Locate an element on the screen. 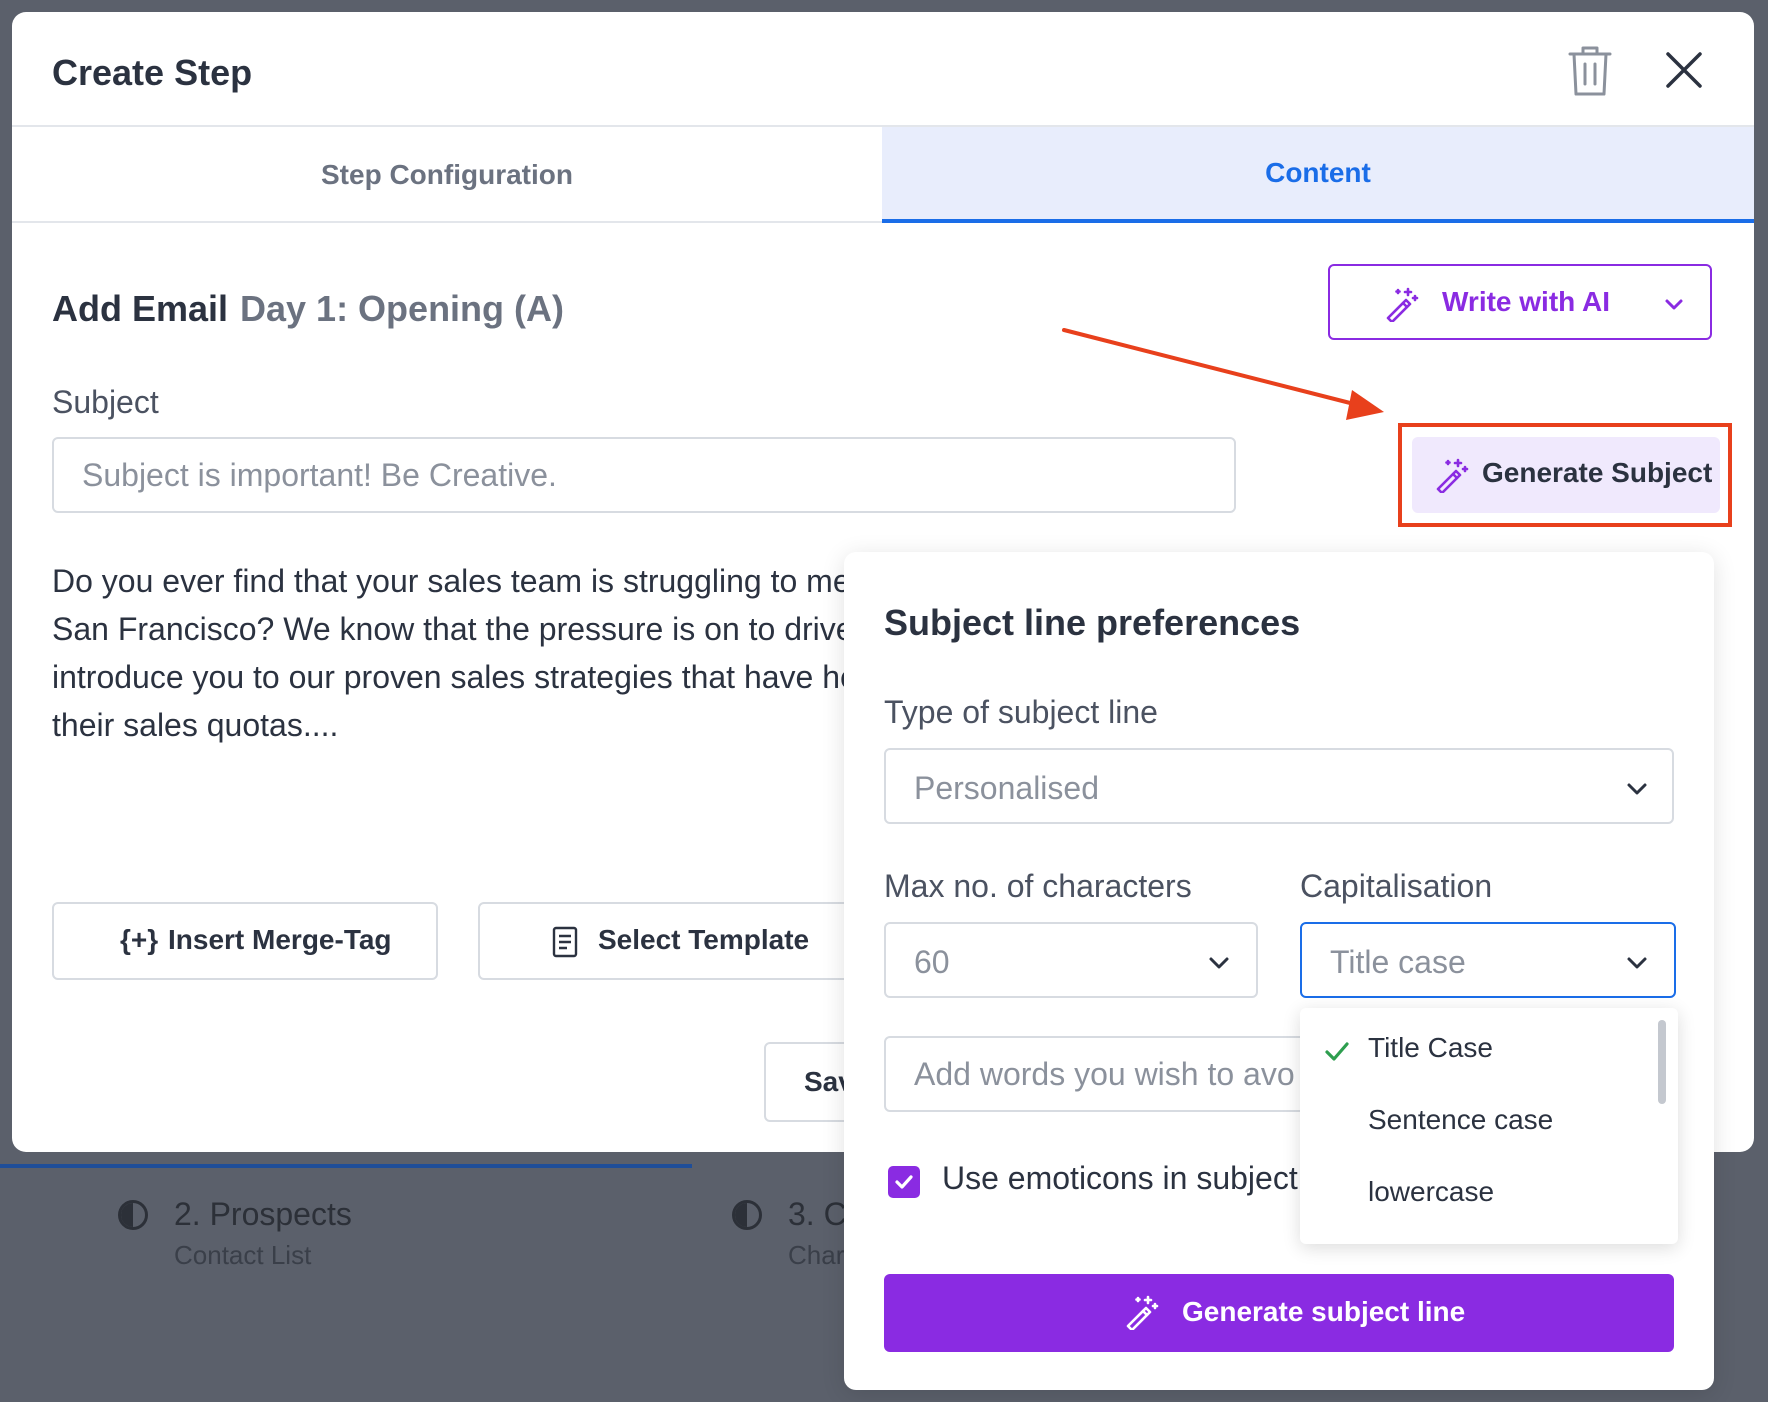  capitalisation-option-sentence-case: Sentence case is located at coordinates (1470, 1122).